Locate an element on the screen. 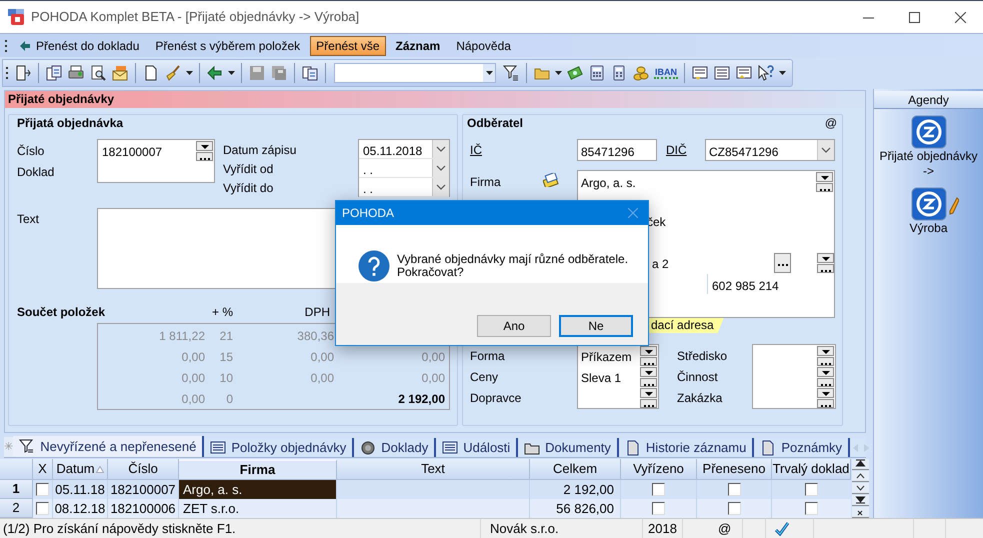  date-field: 05.11.2018 is located at coordinates (404, 149).